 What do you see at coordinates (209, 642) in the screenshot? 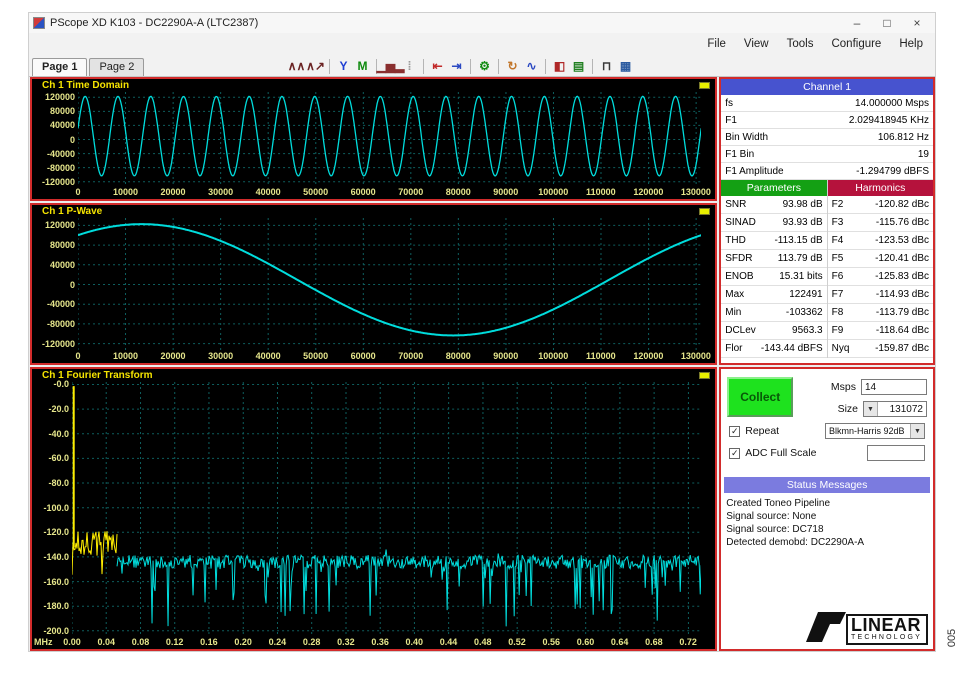
I see `x-tick-label: 0.16` at bounding box center [209, 642].